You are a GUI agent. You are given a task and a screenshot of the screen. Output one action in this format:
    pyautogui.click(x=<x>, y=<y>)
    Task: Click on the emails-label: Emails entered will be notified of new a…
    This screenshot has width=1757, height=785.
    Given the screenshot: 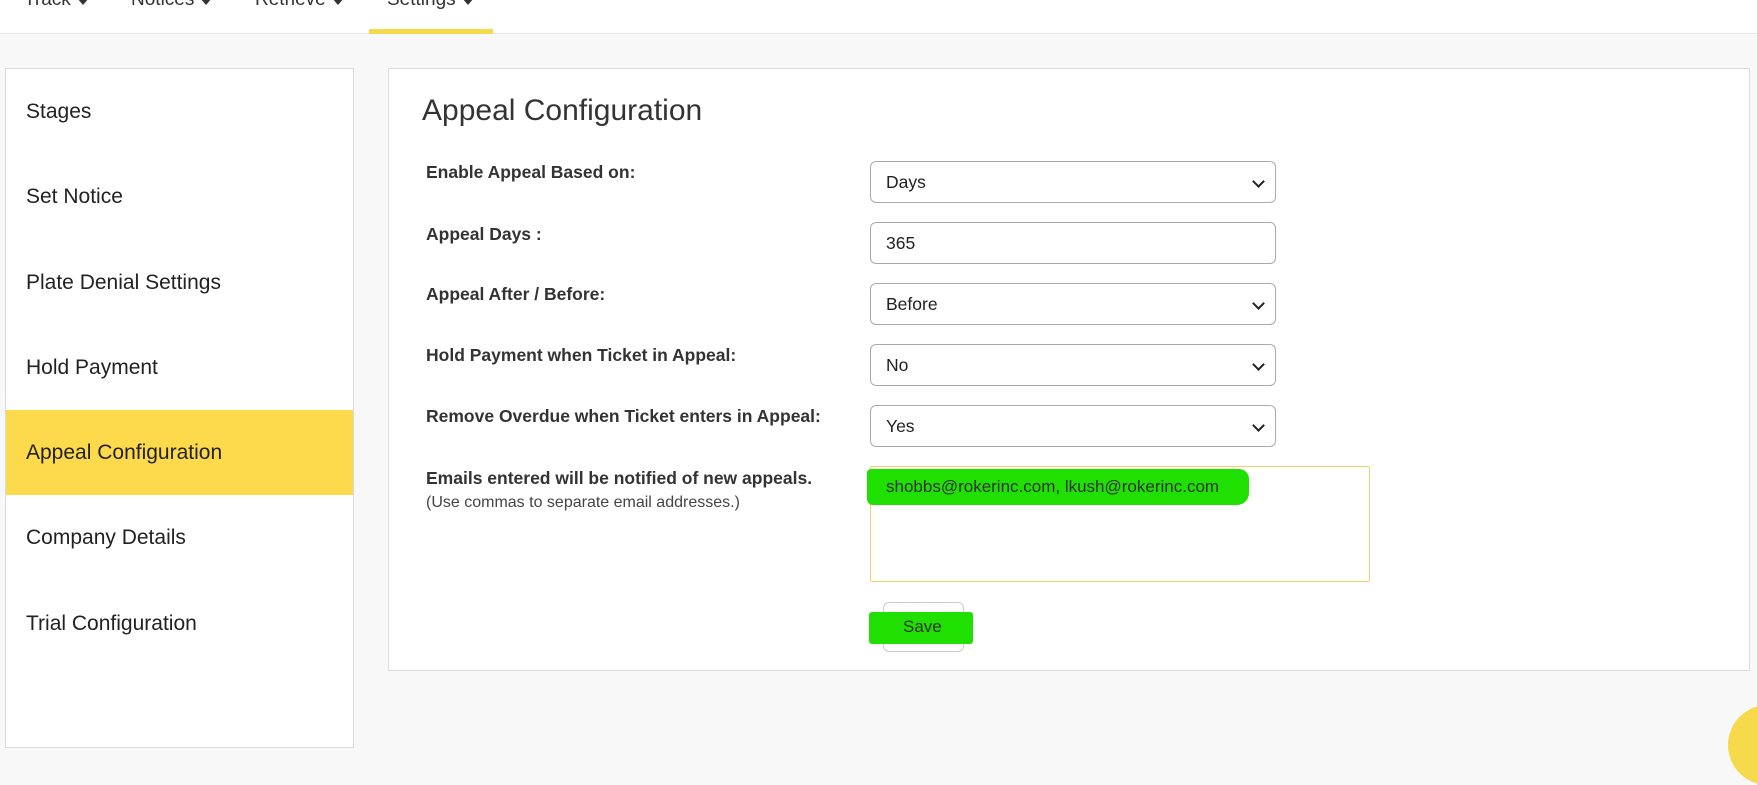 What is the action you would take?
    pyautogui.click(x=619, y=478)
    